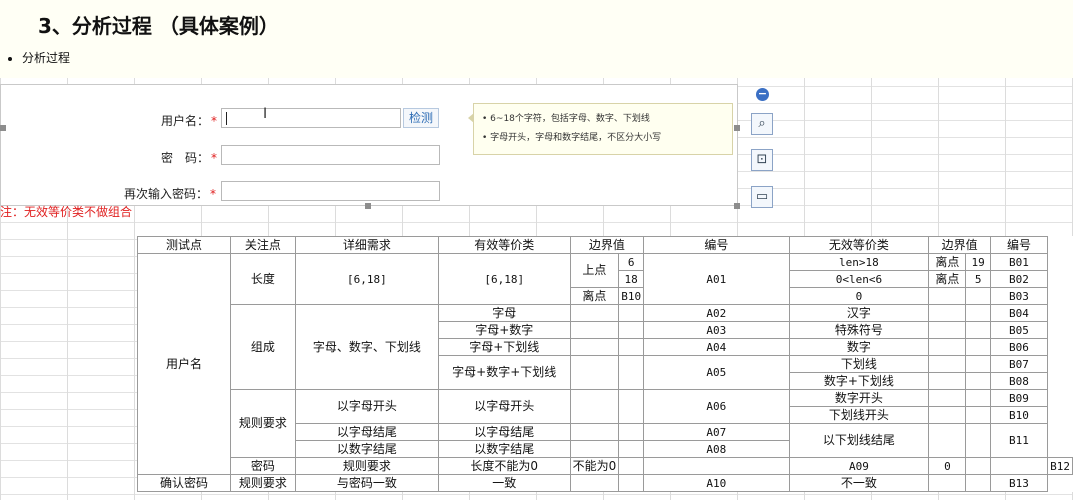 The image size is (1073, 500). I want to click on table-cell: 长度, so click(263, 279).